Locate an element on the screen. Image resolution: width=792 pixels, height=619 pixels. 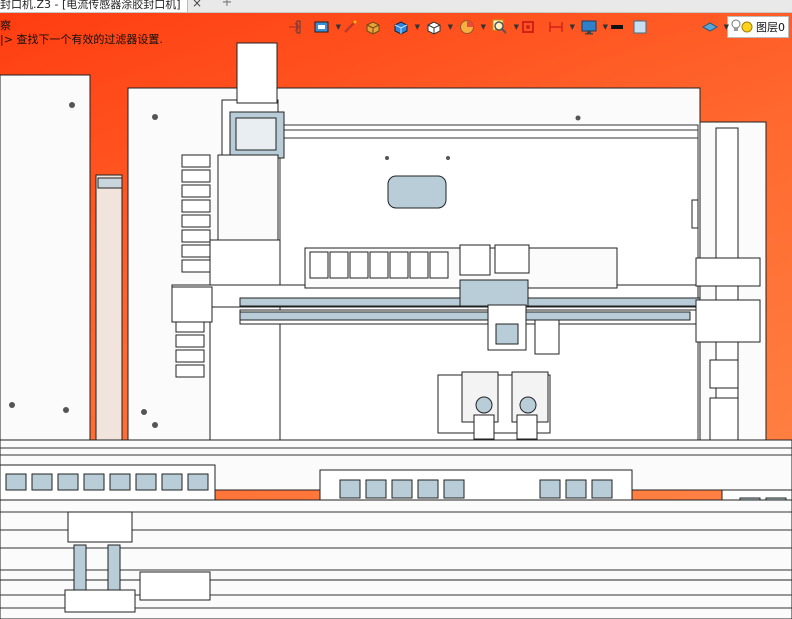
view-toolbar: ▼ ▼ ▼ ▼ ▼ ▼ ▼ is located at coordinates (467, 27).